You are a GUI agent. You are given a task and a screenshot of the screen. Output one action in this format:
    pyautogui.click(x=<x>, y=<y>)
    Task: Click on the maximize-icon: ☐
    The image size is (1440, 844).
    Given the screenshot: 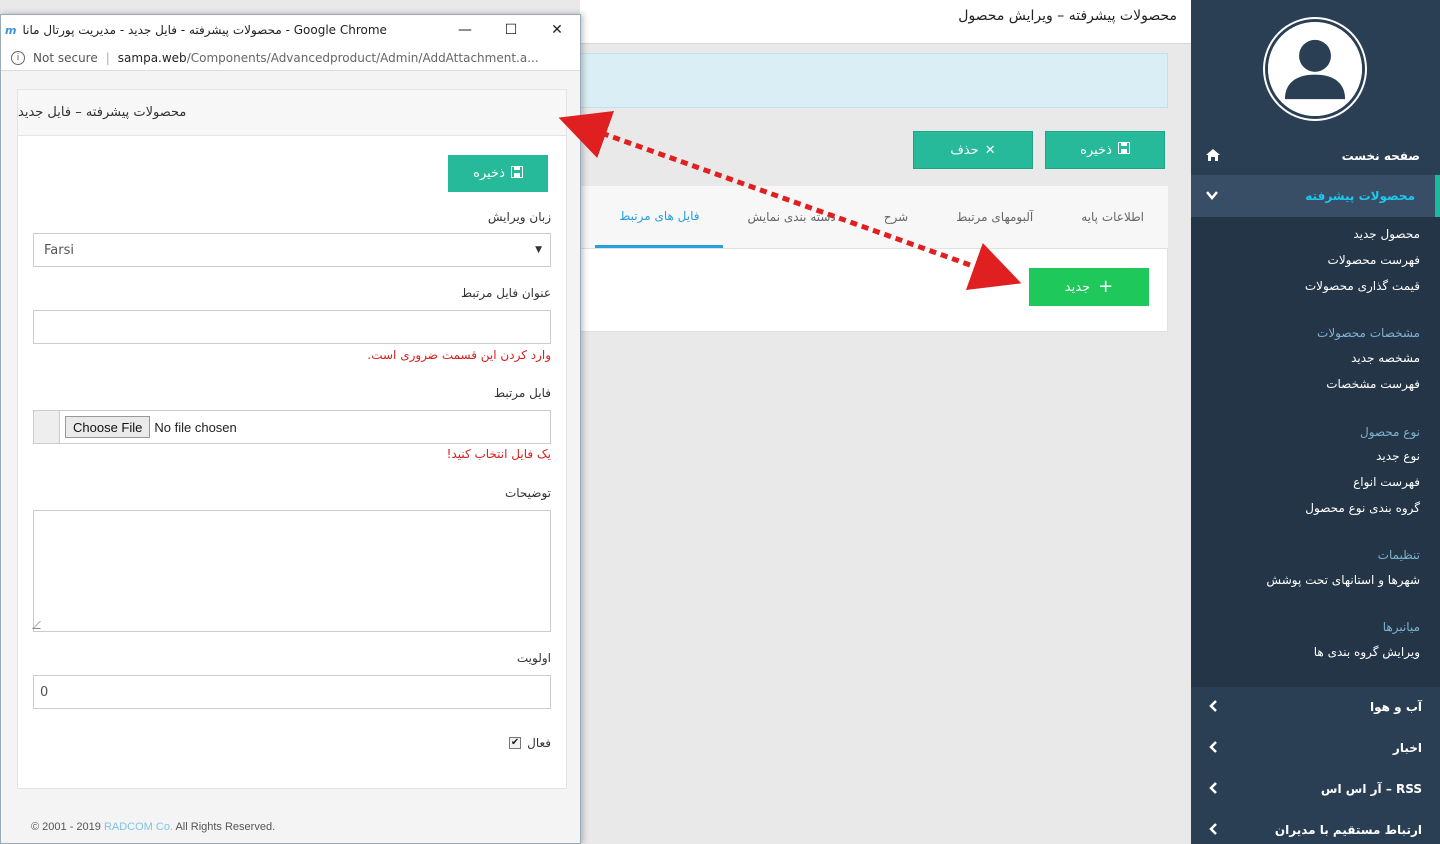 What is the action you would take?
    pyautogui.click(x=511, y=30)
    